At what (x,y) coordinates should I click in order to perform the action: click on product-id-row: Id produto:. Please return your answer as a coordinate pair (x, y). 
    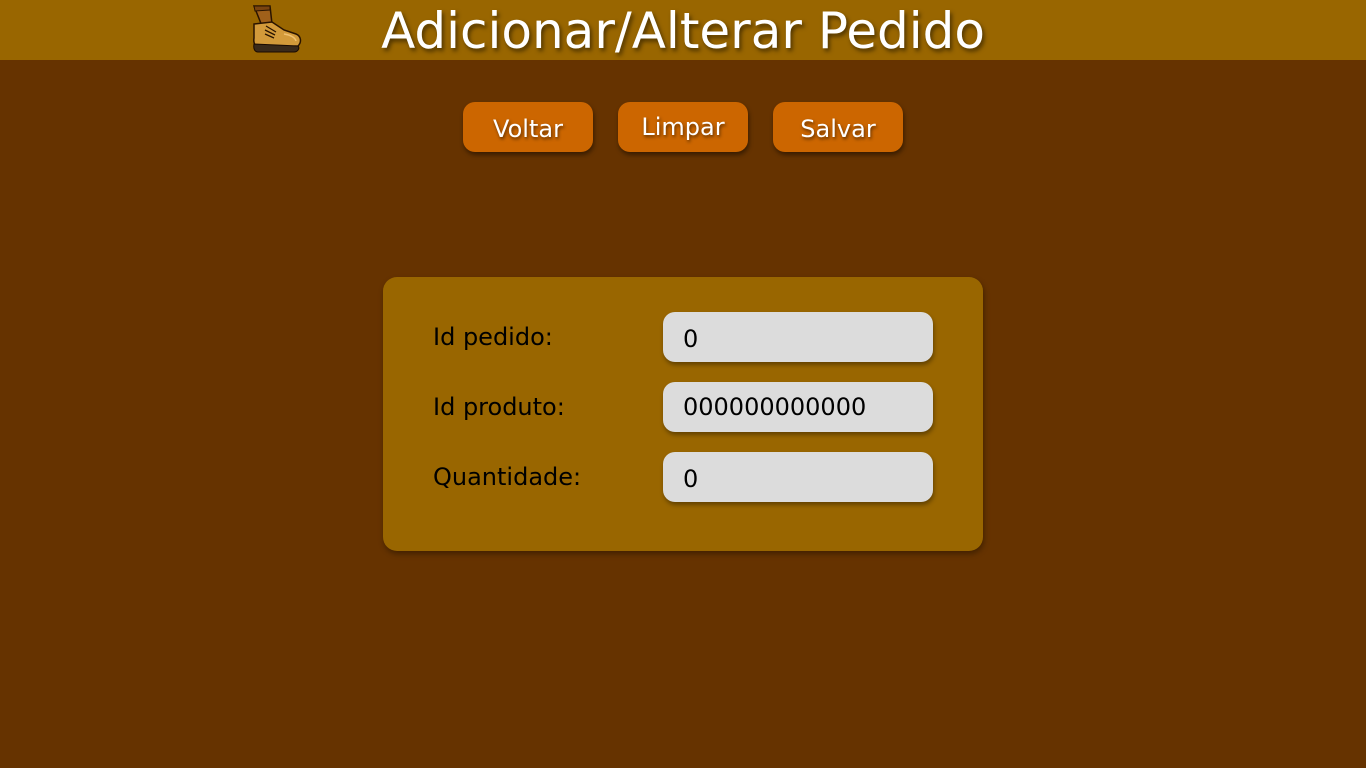
    Looking at the image, I should click on (683, 407).